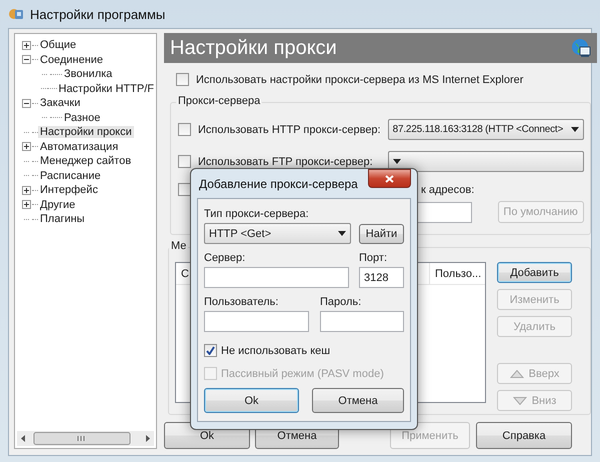 Image resolution: width=600 pixels, height=462 pixels. Describe the element at coordinates (524, 435) in the screenshot. I see `dialog-button: Справка` at that location.